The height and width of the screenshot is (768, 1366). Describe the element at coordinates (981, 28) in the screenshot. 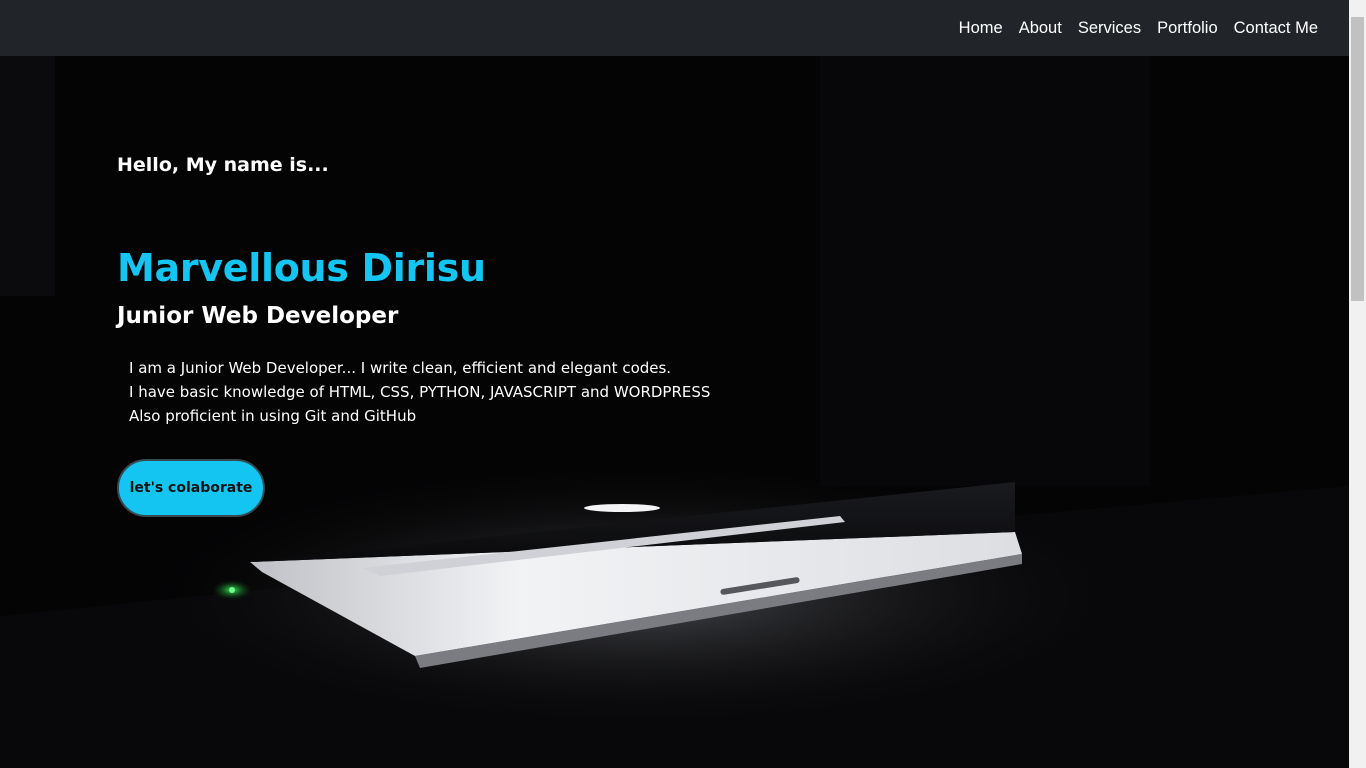

I see `nav-link-home: Home` at that location.